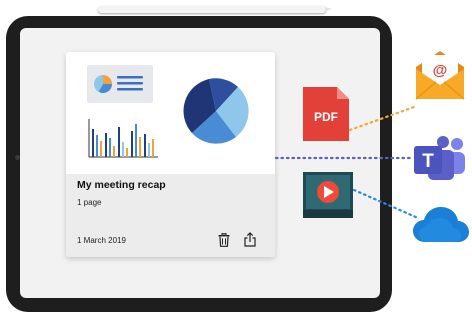  I want to click on connector-lines, so click(347, 162).